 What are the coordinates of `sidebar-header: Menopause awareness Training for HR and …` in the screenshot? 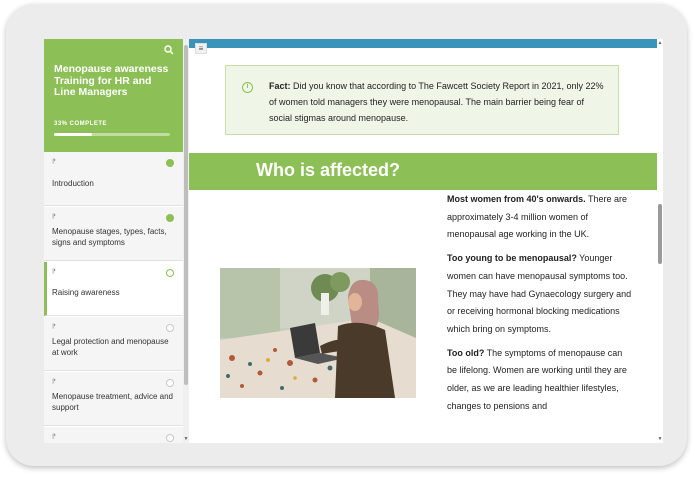 It's located at (113, 95).